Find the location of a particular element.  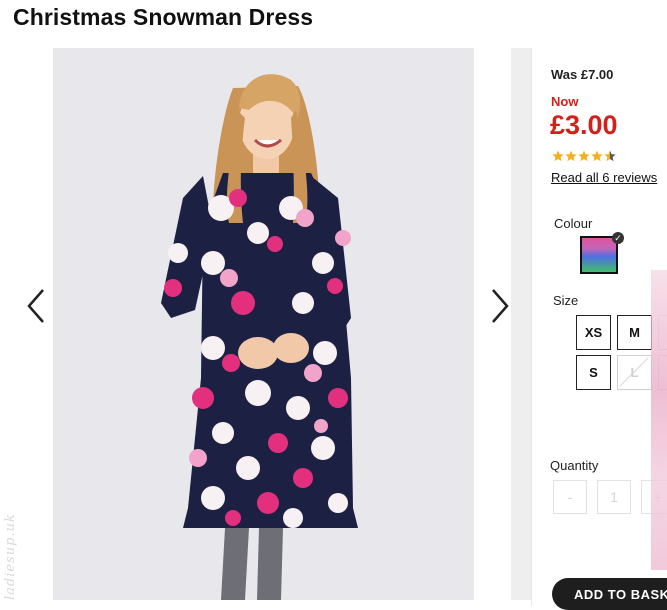

panel-edge is located at coordinates (521, 324).